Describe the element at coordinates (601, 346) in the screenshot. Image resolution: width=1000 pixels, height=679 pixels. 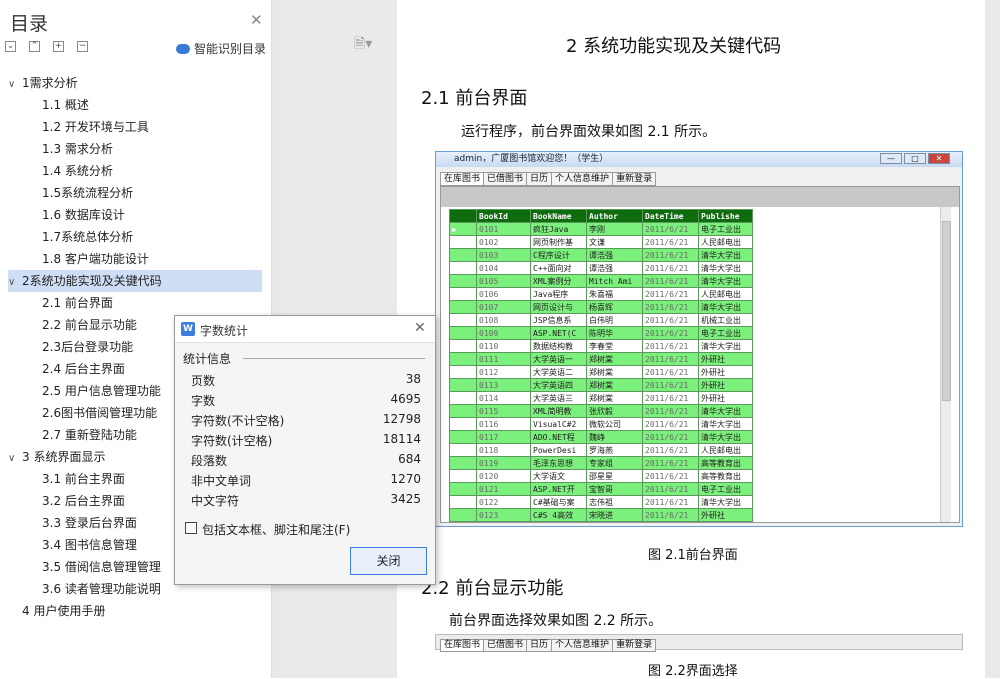
I see `table-row: 0110 数据结构教 李春堂 2011/6/21 清华大学出` at that location.